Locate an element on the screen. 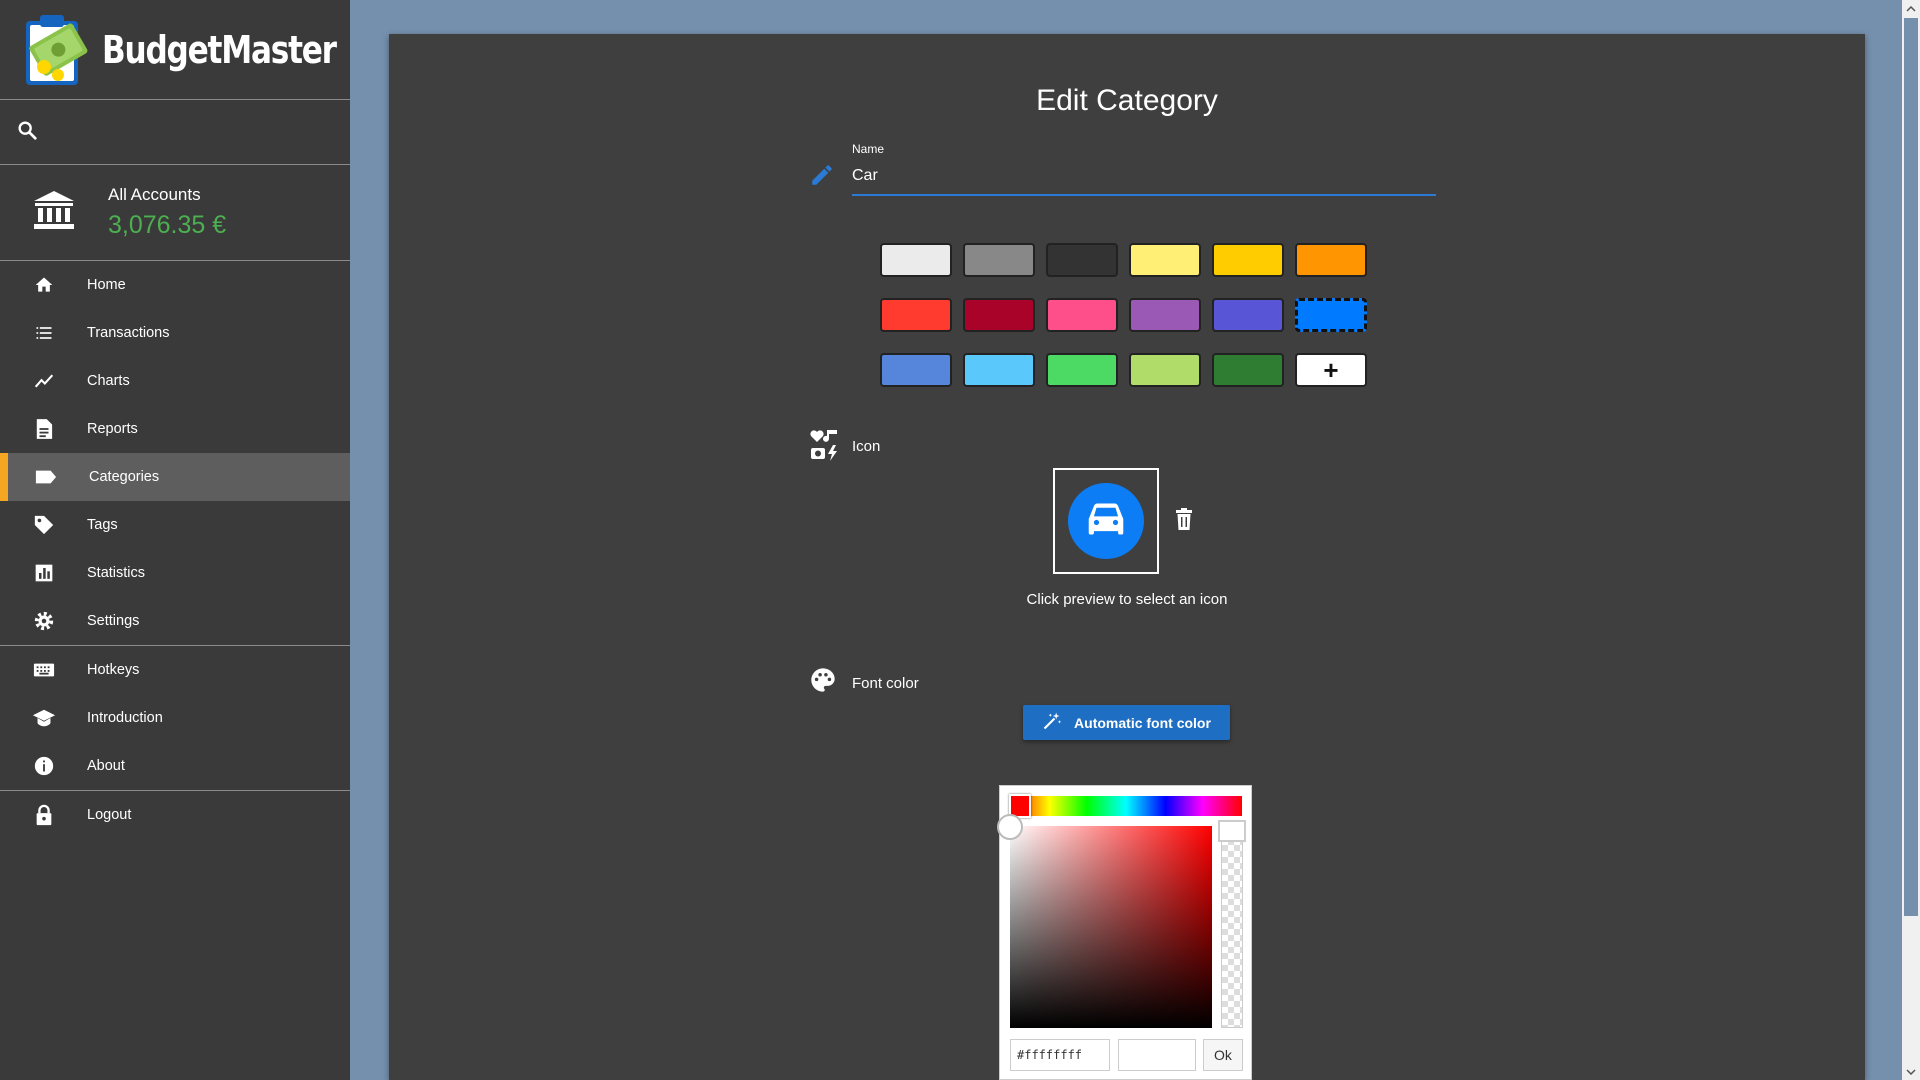 This screenshot has height=1080, width=1920. brand: BudgetMaster is located at coordinates (175, 50).